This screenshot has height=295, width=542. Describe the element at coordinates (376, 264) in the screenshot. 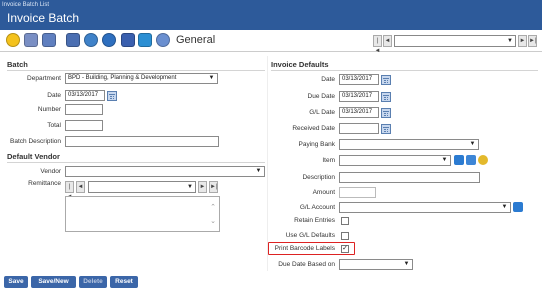

I see `due-date-based-on-select: ▼` at that location.